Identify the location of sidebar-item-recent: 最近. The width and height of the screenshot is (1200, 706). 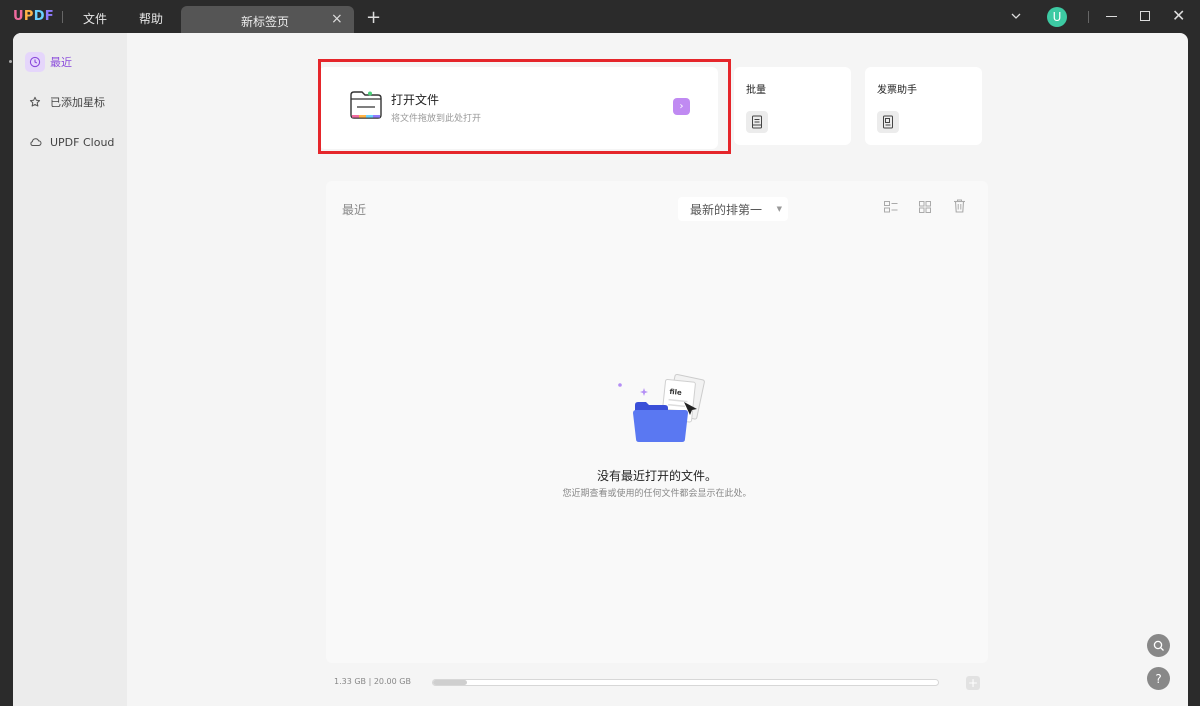
(48, 62).